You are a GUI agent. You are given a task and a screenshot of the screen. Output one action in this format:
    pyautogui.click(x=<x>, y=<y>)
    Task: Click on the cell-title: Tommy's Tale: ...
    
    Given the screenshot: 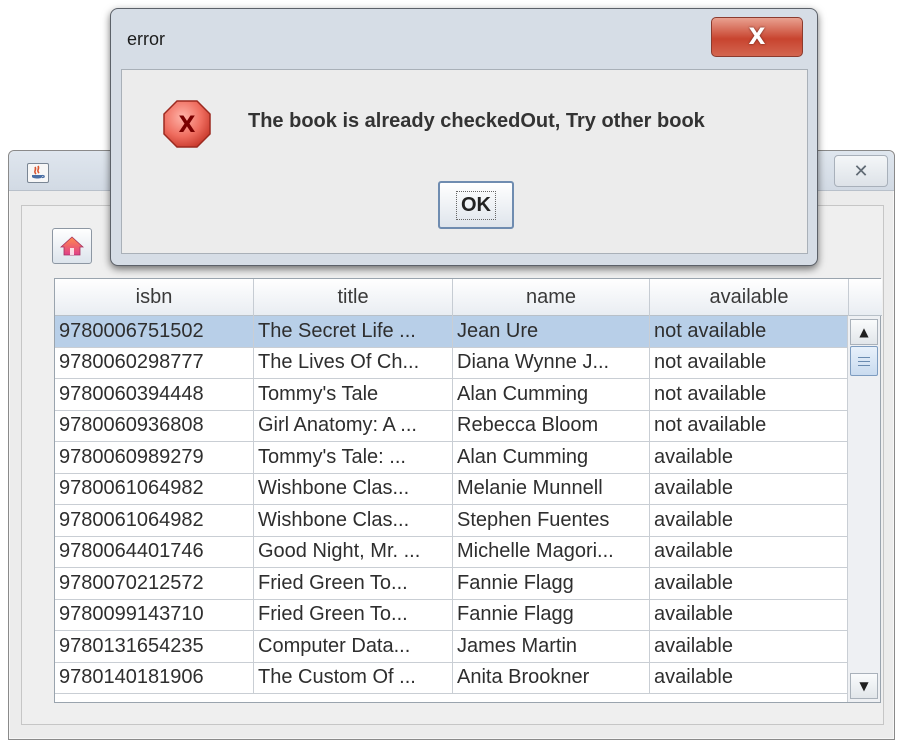 What is the action you would take?
    pyautogui.click(x=353, y=457)
    